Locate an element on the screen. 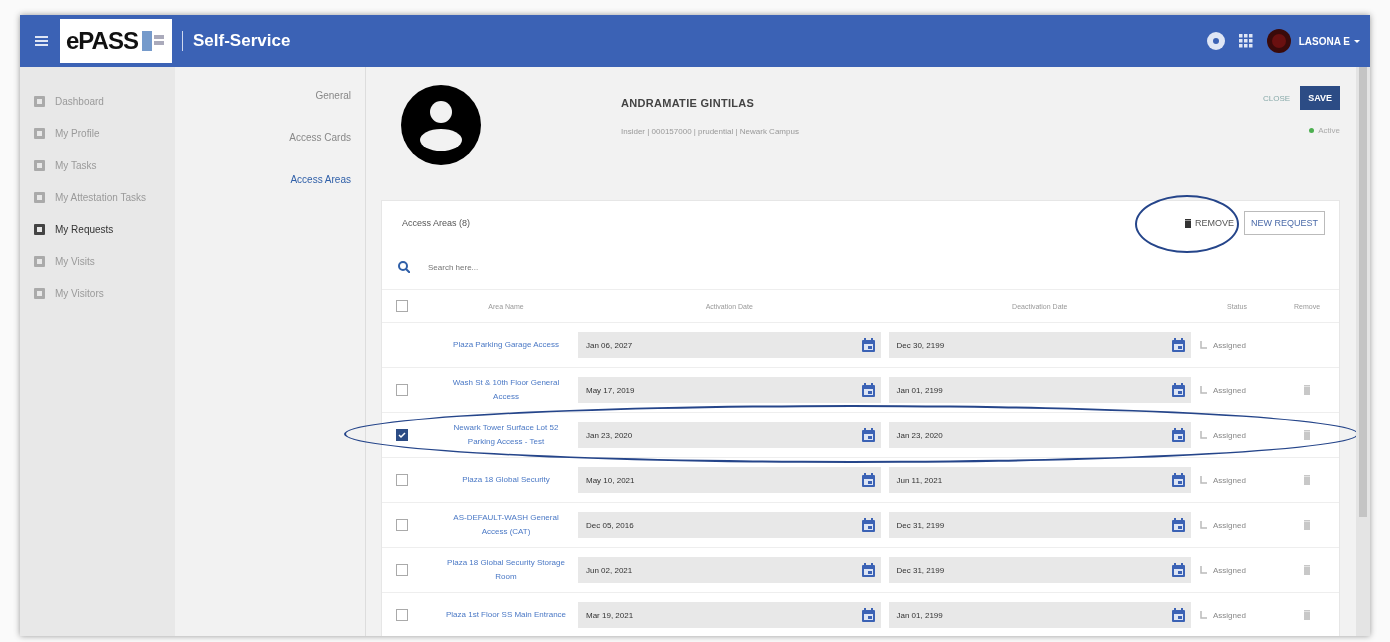  person-name: ANDRAMATIE GINTILAS is located at coordinates (688, 103).